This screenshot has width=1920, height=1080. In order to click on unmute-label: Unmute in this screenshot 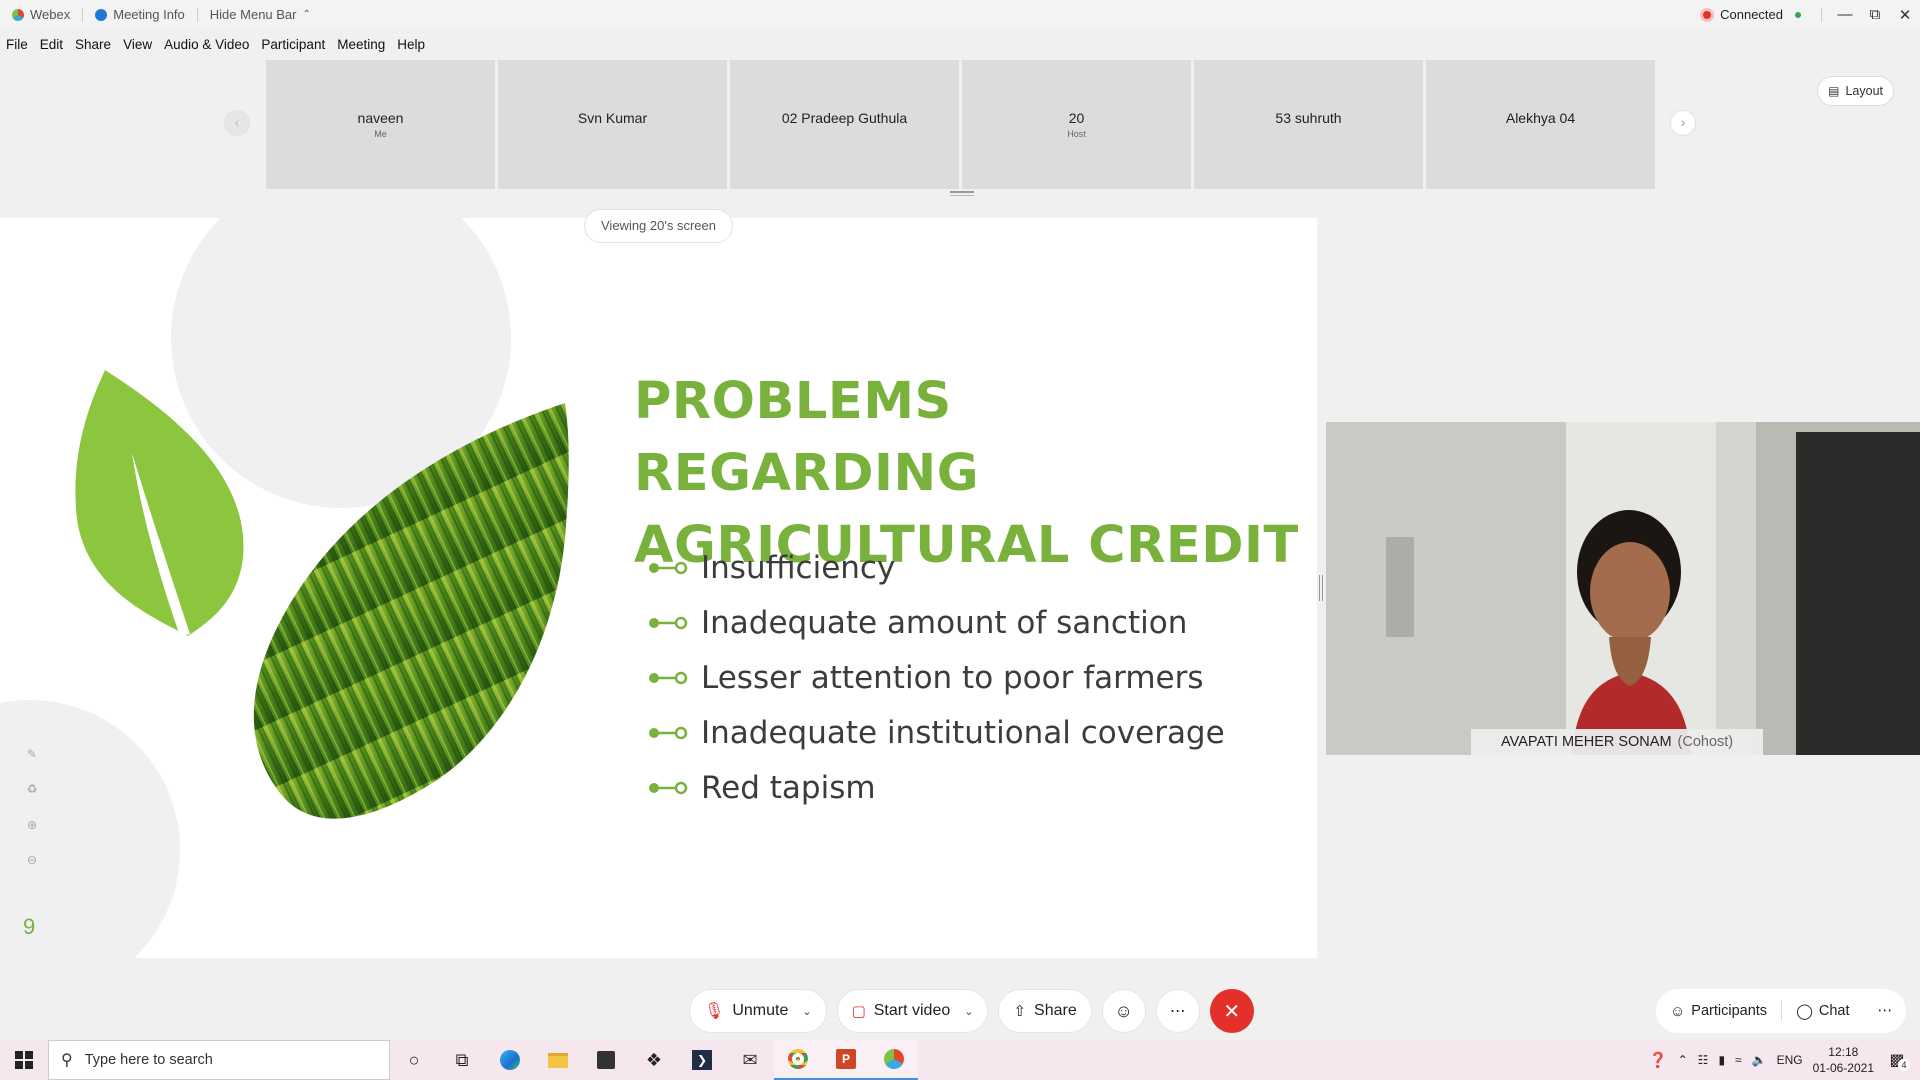, I will do `click(760, 1010)`.